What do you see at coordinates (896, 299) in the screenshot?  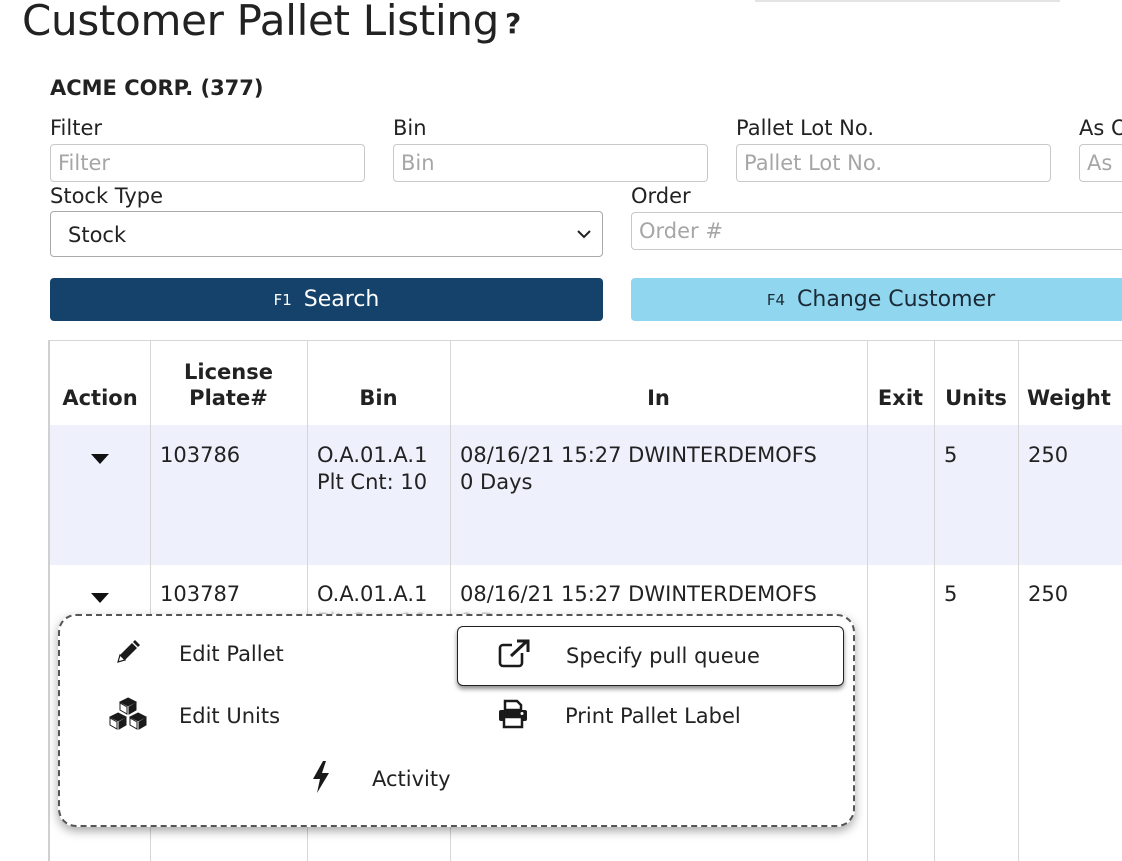 I see `change-customer-button-label: Change Customer` at bounding box center [896, 299].